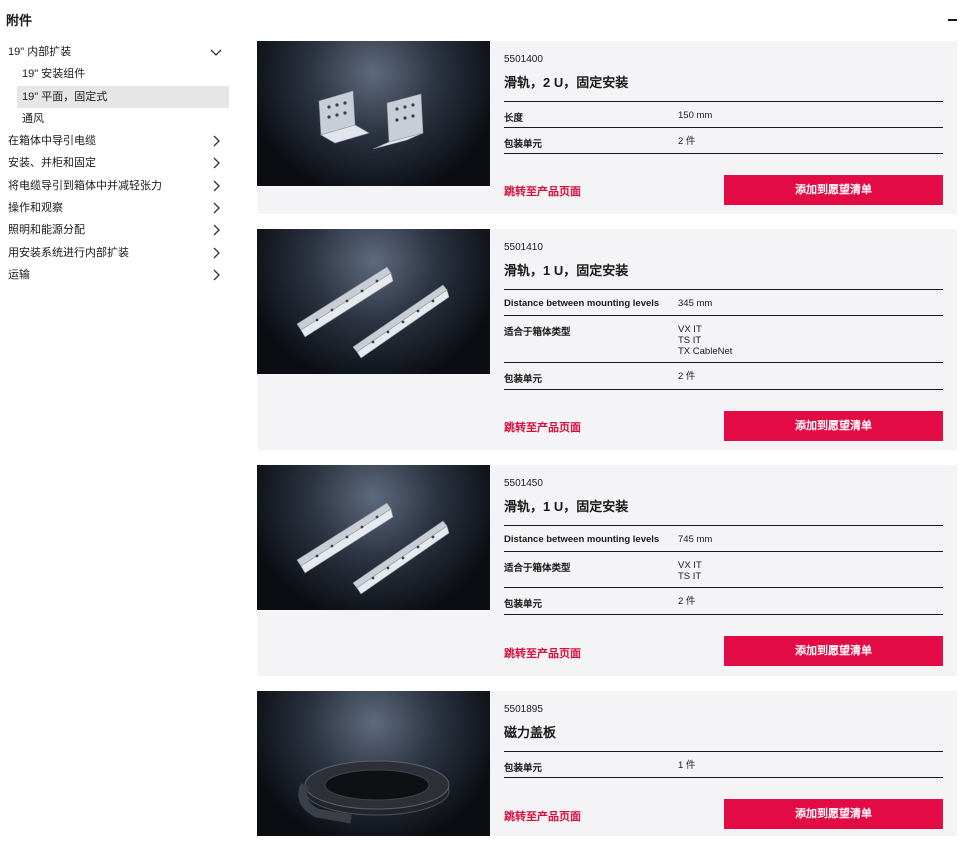 The width and height of the screenshot is (969, 852). What do you see at coordinates (54, 74) in the screenshot?
I see `sidebar-item-label: 19" 安装组件` at bounding box center [54, 74].